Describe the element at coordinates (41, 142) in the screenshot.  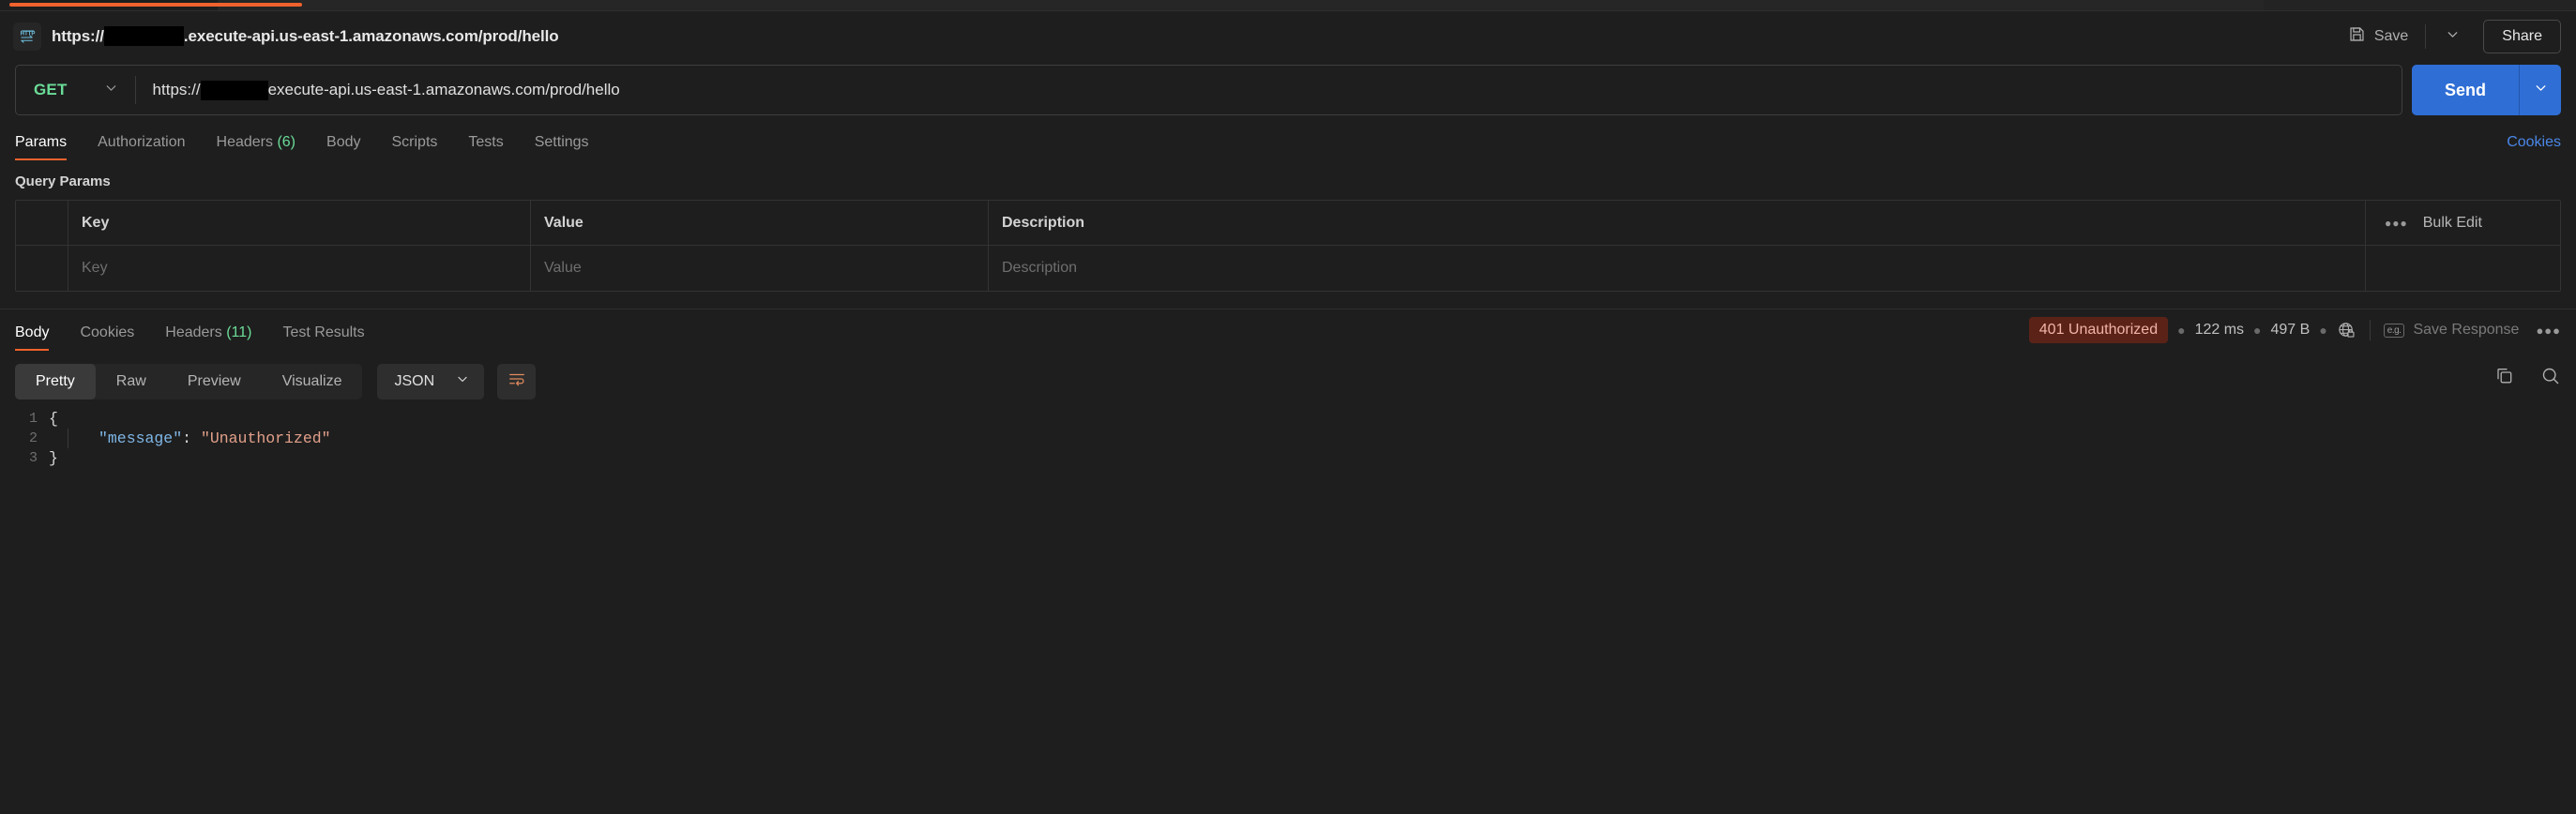
I see `tab-params-label: Params` at that location.